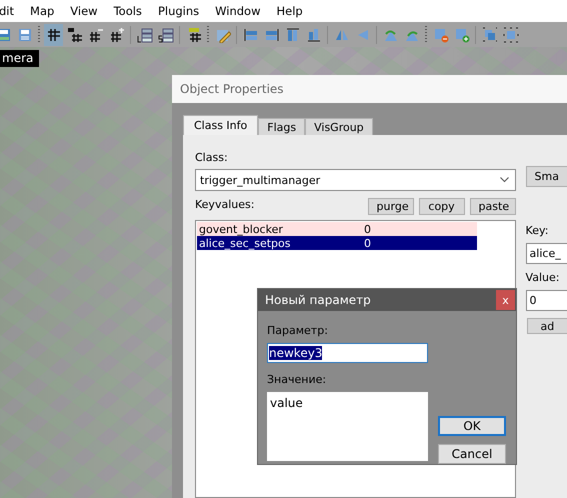 This screenshot has height=498, width=567. Describe the element at coordinates (116, 34) in the screenshot. I see `grid-plus-icon` at that location.